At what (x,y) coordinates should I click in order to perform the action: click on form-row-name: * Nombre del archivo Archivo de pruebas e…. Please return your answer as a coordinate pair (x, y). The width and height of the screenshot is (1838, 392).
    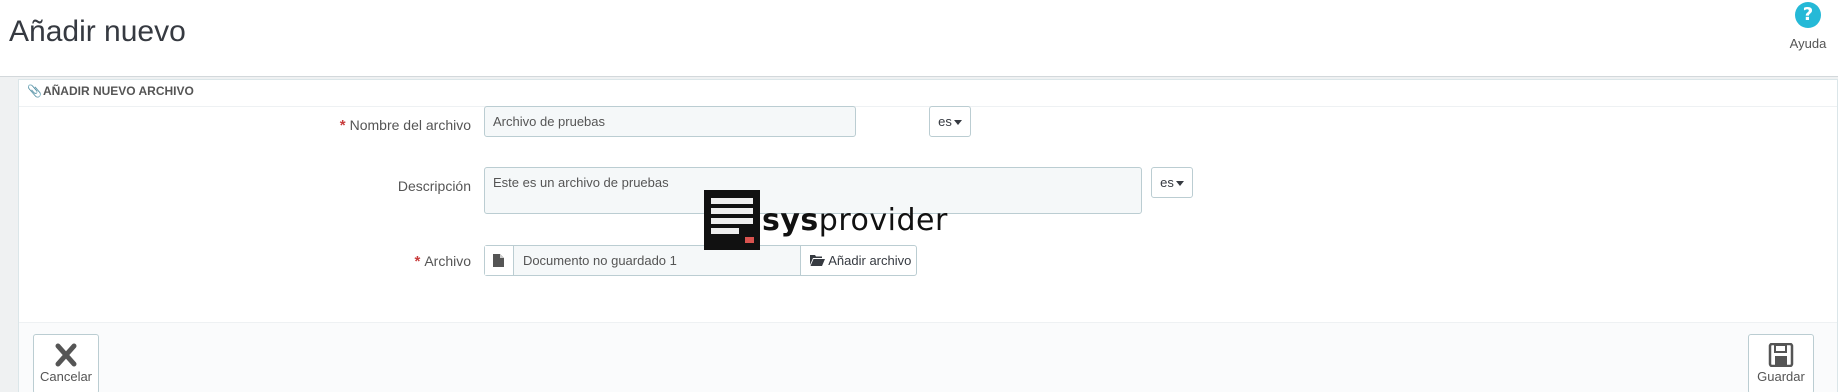
    Looking at the image, I should click on (928, 126).